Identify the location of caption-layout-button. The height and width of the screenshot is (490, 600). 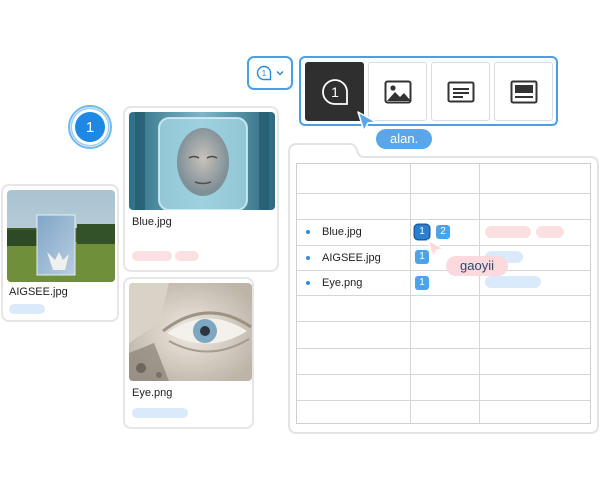
(523, 91).